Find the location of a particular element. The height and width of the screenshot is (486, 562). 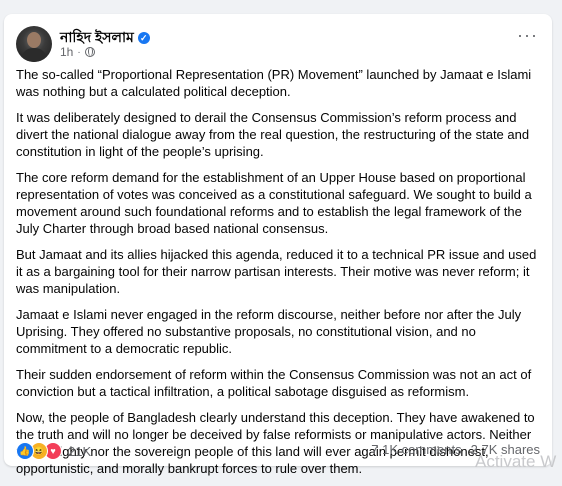

reaction-count: 21K is located at coordinates (79, 451).